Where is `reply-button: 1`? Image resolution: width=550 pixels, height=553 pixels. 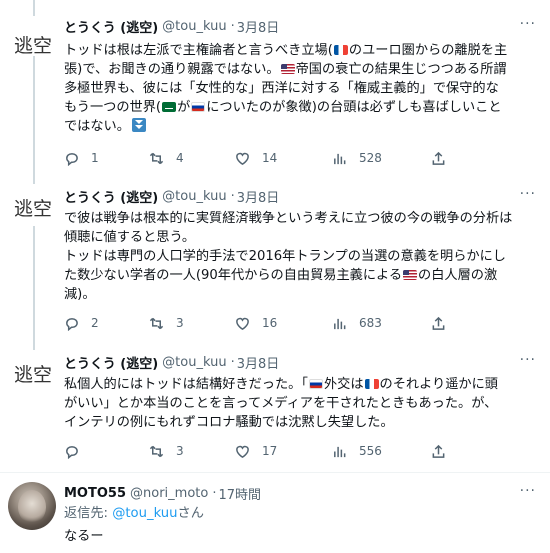
reply-button: 1 is located at coordinates (81, 158).